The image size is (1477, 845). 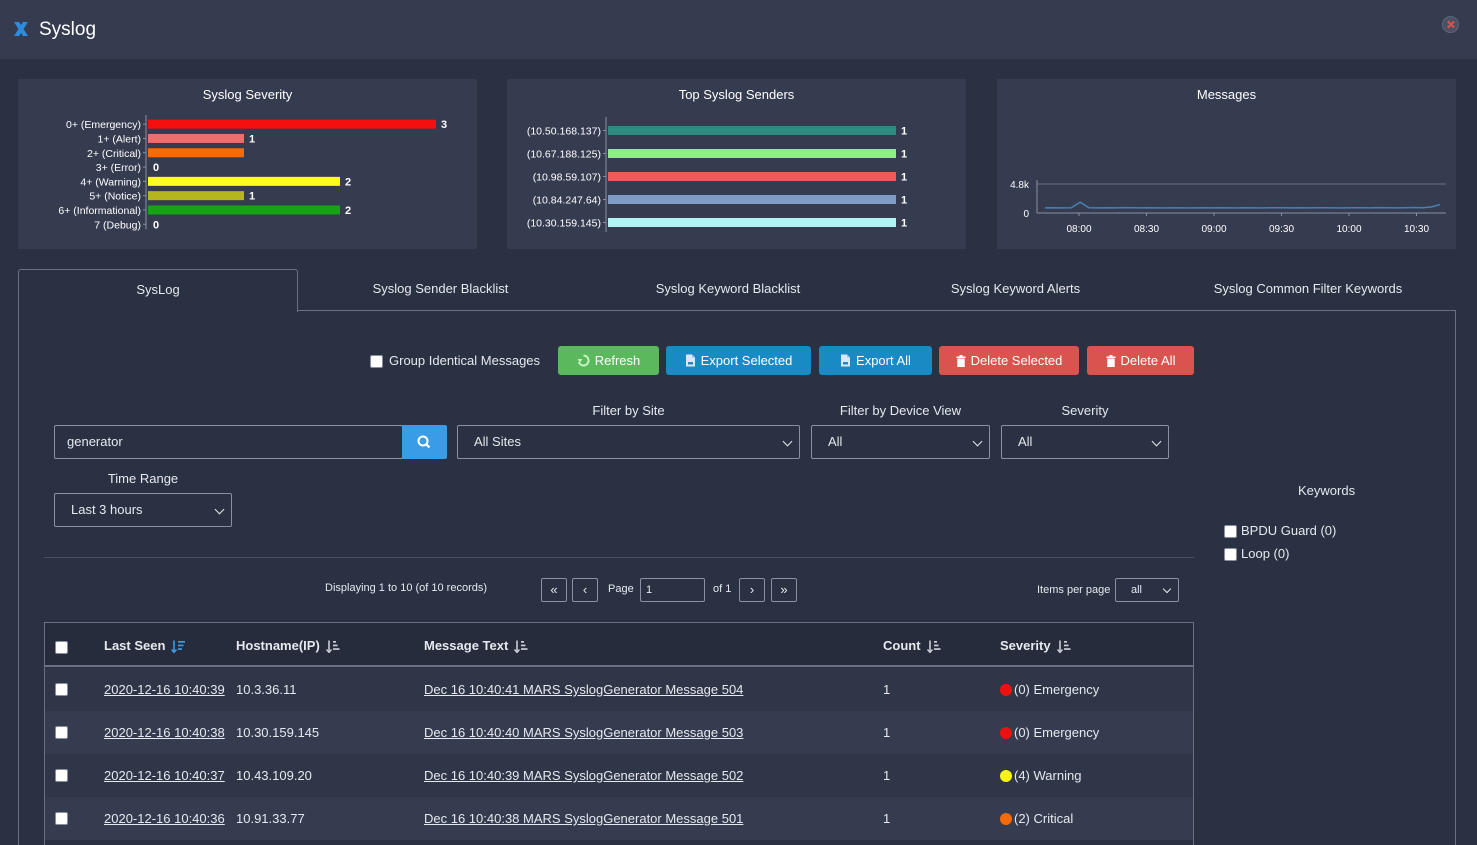 What do you see at coordinates (1242, 205) in the screenshot?
I see `series-line` at bounding box center [1242, 205].